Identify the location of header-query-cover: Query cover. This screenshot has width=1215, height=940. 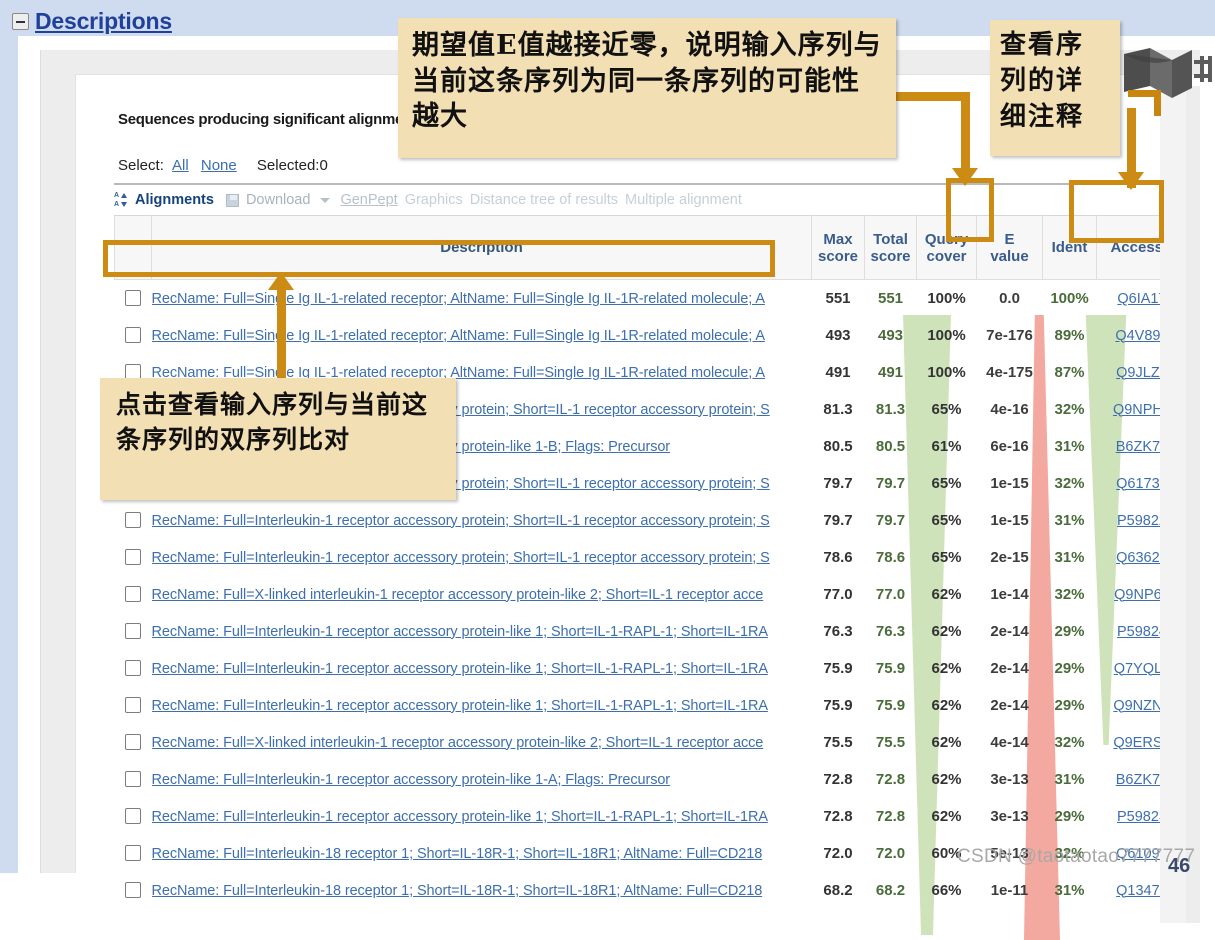
(946, 247).